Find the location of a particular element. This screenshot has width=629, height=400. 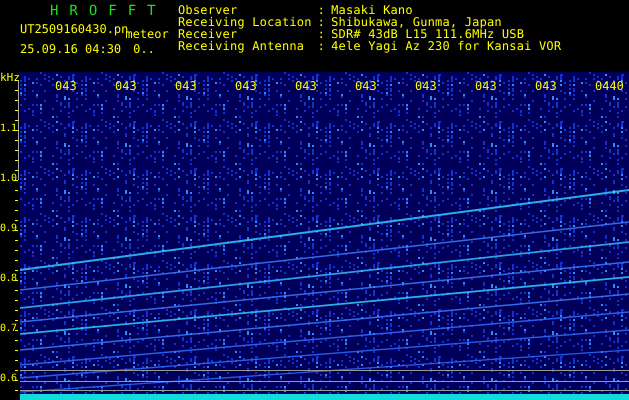

axis-tick-label: 0.7 is located at coordinates (8, 329).